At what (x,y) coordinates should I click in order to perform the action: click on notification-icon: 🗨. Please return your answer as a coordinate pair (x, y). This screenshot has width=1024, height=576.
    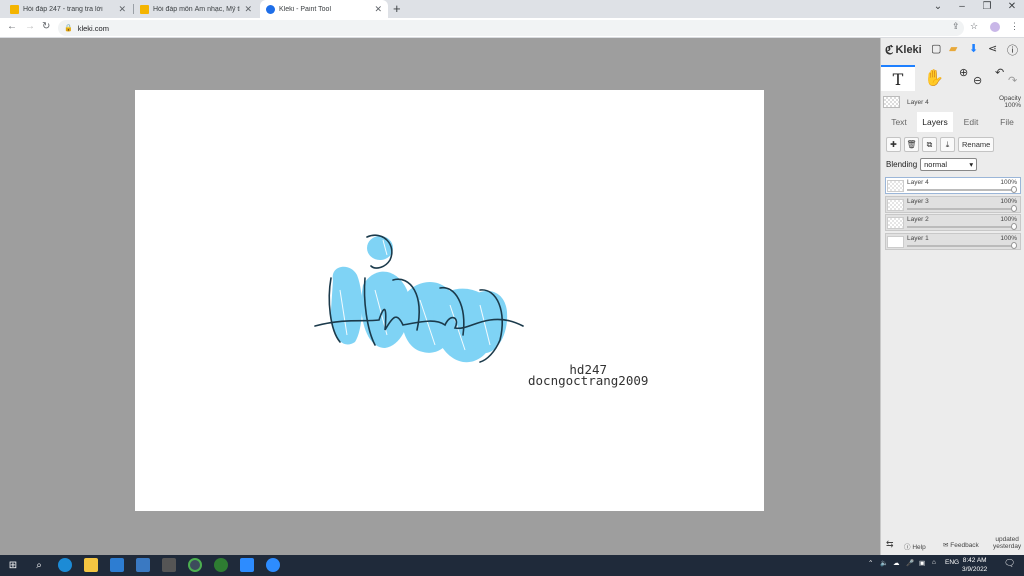
    Looking at the image, I should click on (1009, 563).